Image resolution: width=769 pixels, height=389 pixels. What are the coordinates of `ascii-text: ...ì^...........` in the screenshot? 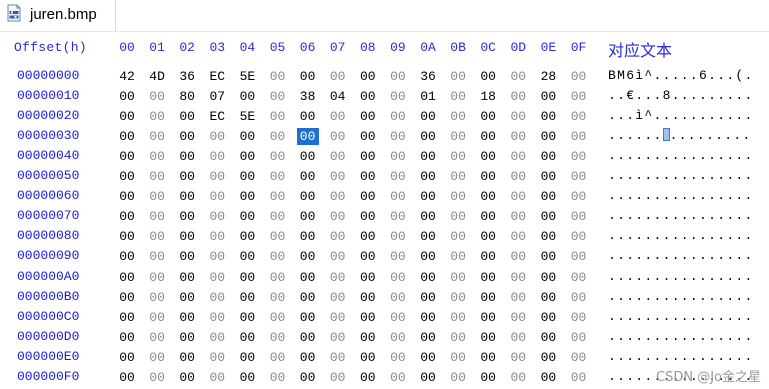 It's located at (681, 115).